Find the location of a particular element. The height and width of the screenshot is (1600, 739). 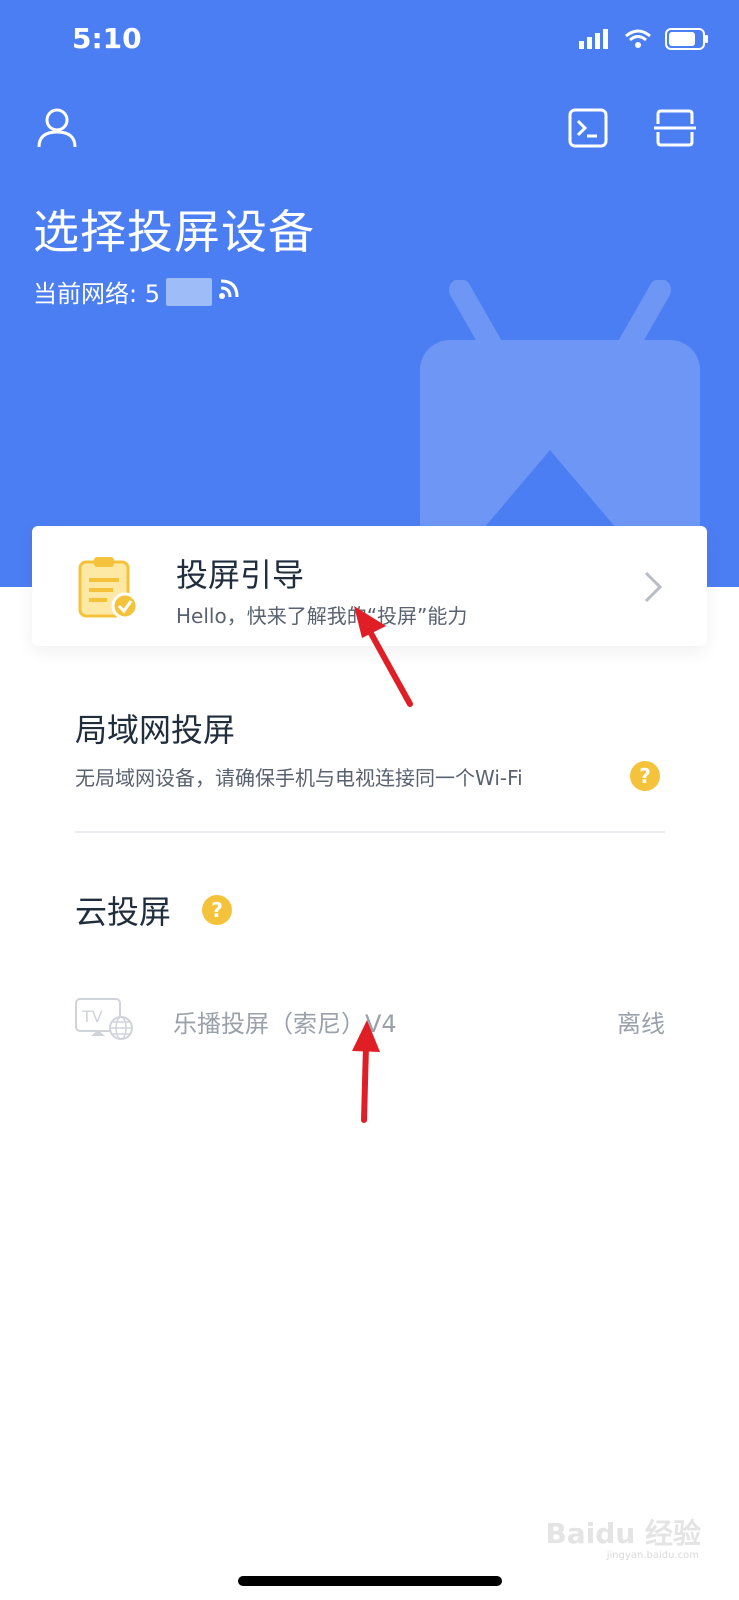

battery-icon is located at coordinates (687, 41).